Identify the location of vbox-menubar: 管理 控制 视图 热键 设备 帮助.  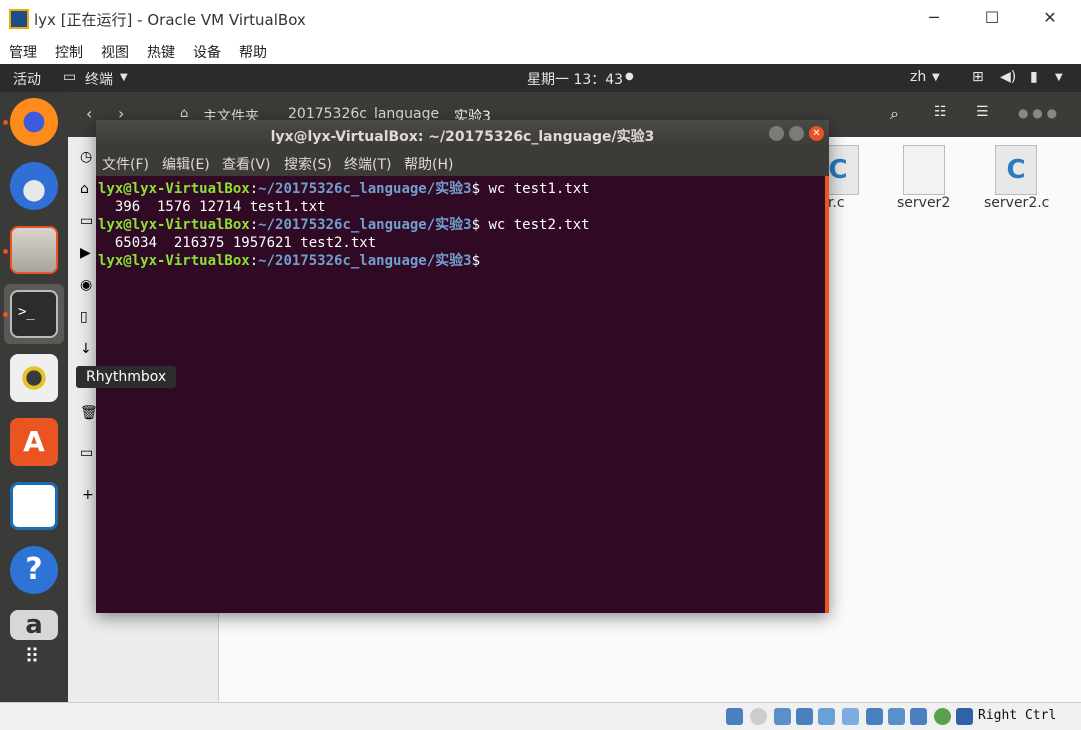
(540, 51).